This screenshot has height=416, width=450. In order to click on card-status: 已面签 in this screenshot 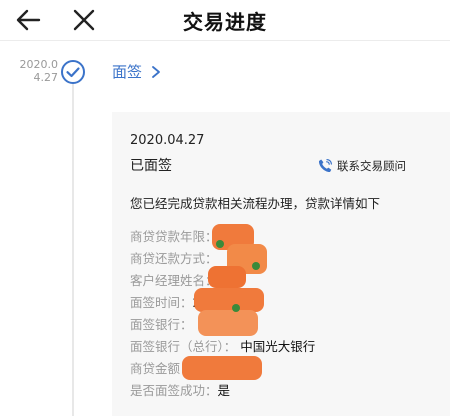, I will do `click(151, 166)`.